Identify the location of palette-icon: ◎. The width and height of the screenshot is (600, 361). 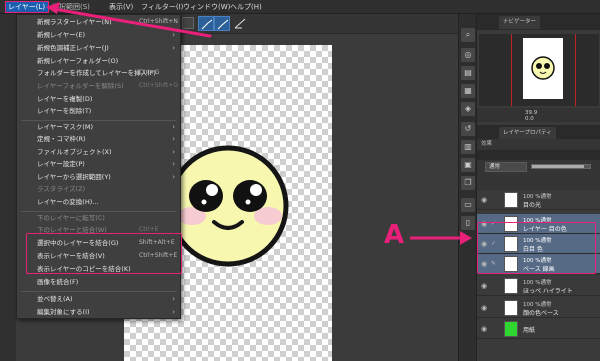
(468, 55).